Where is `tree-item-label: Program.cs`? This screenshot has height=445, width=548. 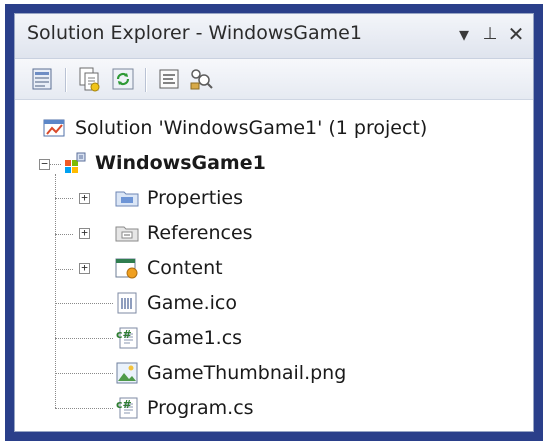
tree-item-label: Program.cs is located at coordinates (200, 408).